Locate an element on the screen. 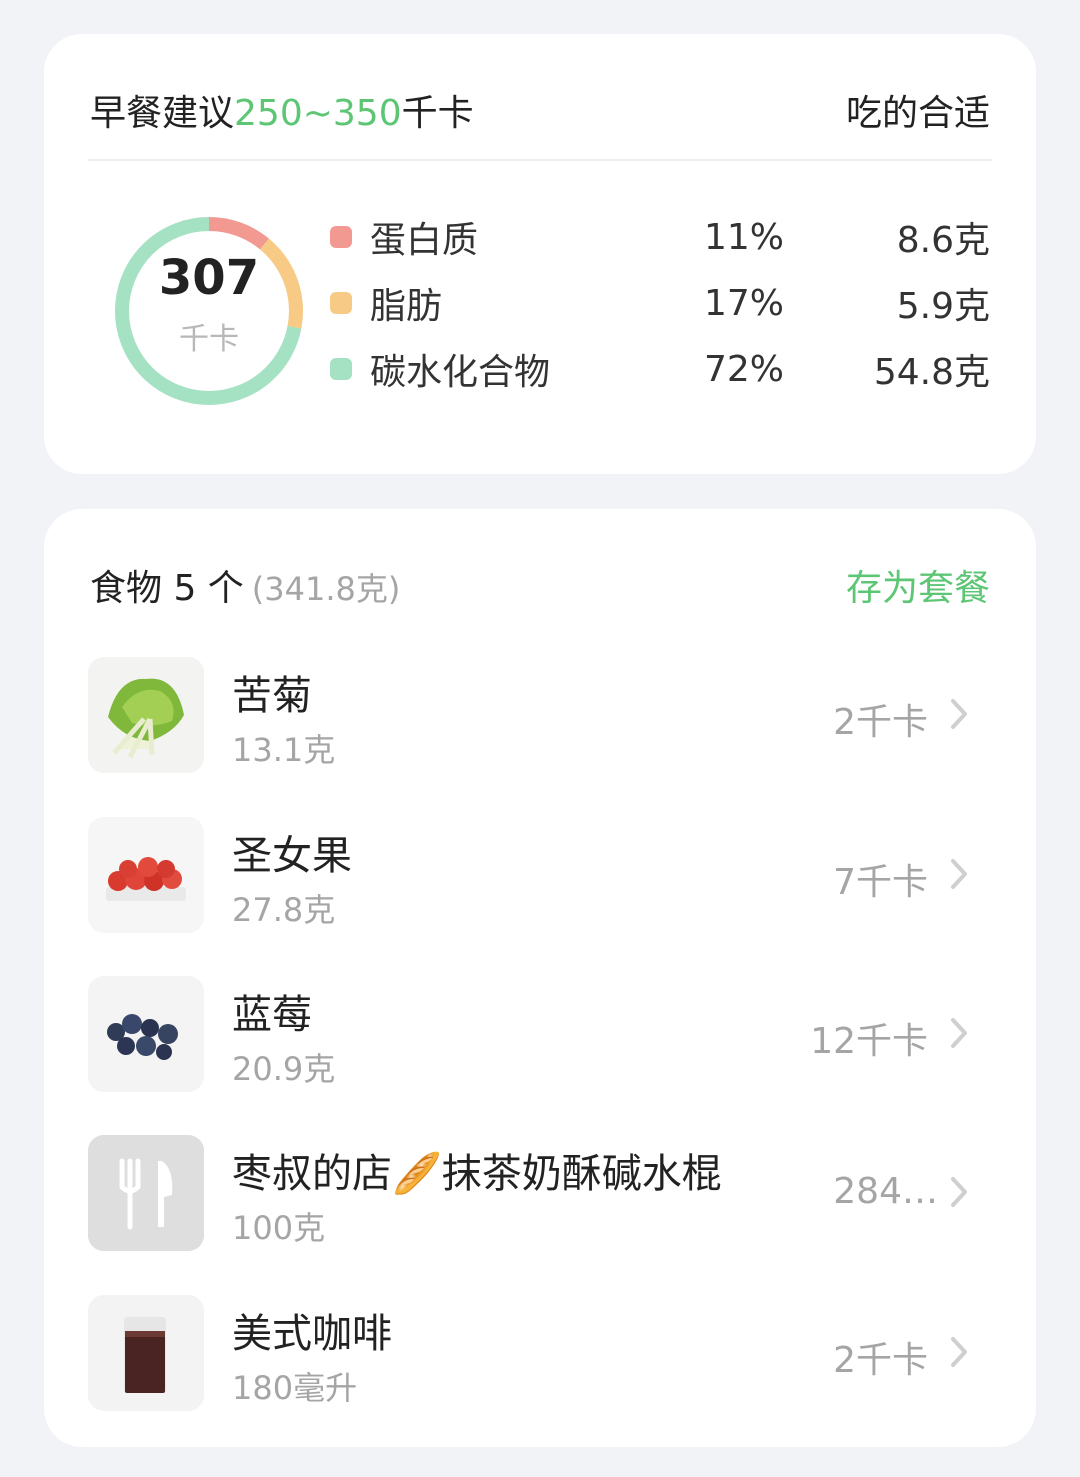 The width and height of the screenshot is (1080, 1477). fat-color-dot is located at coordinates (341, 303).